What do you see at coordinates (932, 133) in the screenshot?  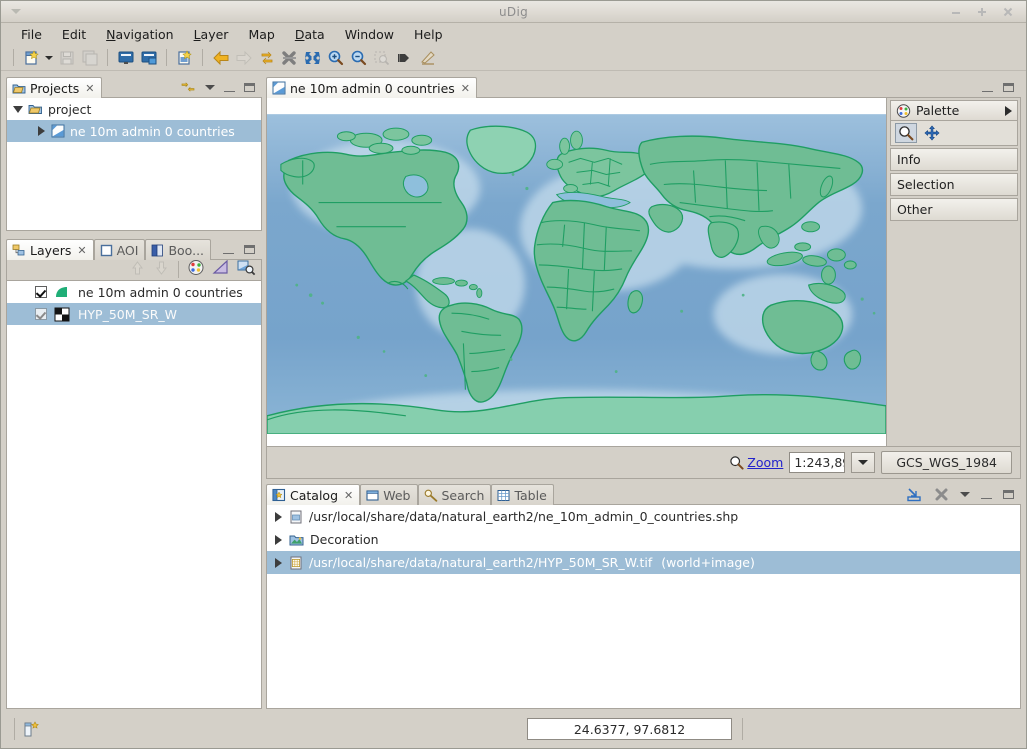 I see `pan-tool` at bounding box center [932, 133].